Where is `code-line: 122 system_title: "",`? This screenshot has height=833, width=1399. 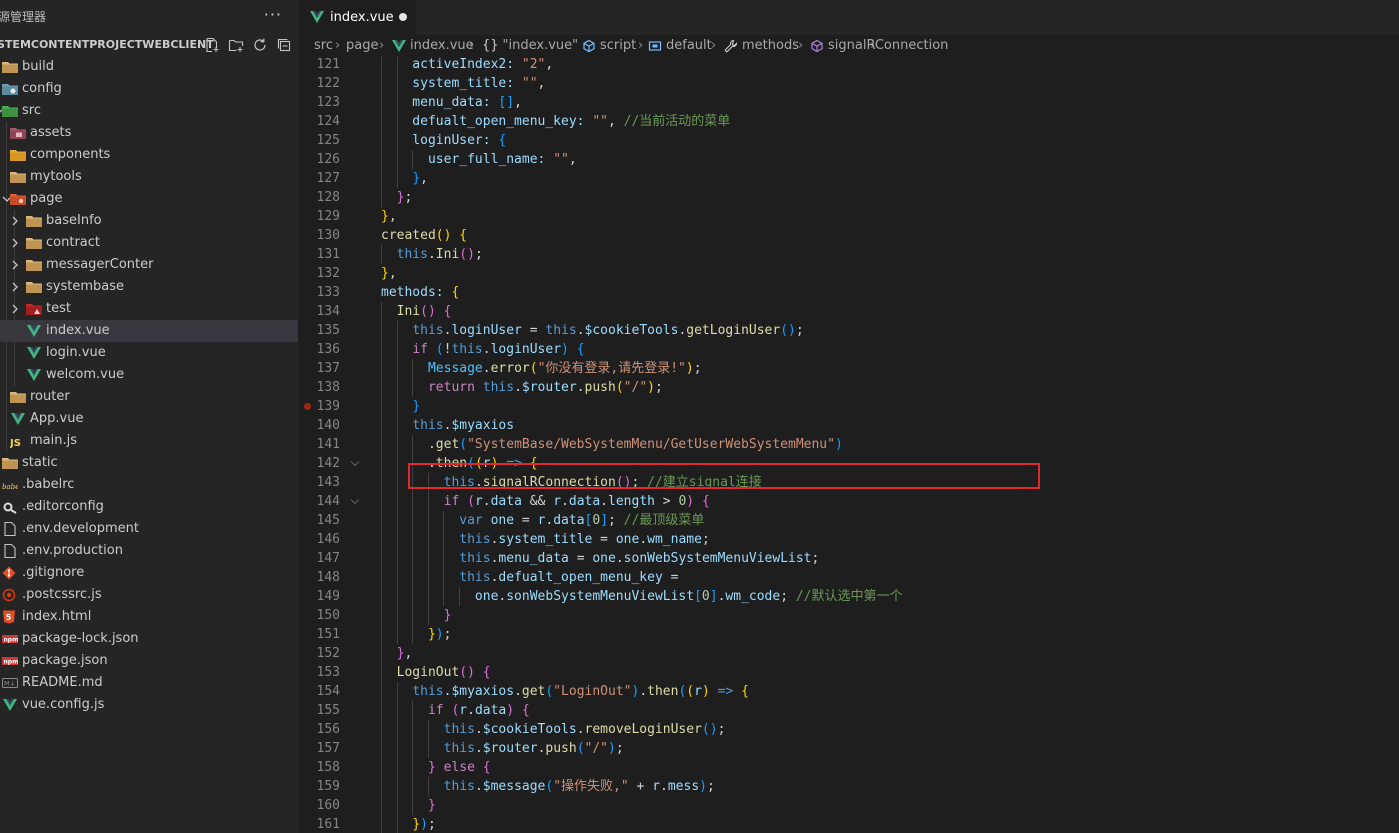
code-line: 122 system_title: "", is located at coordinates (848, 83).